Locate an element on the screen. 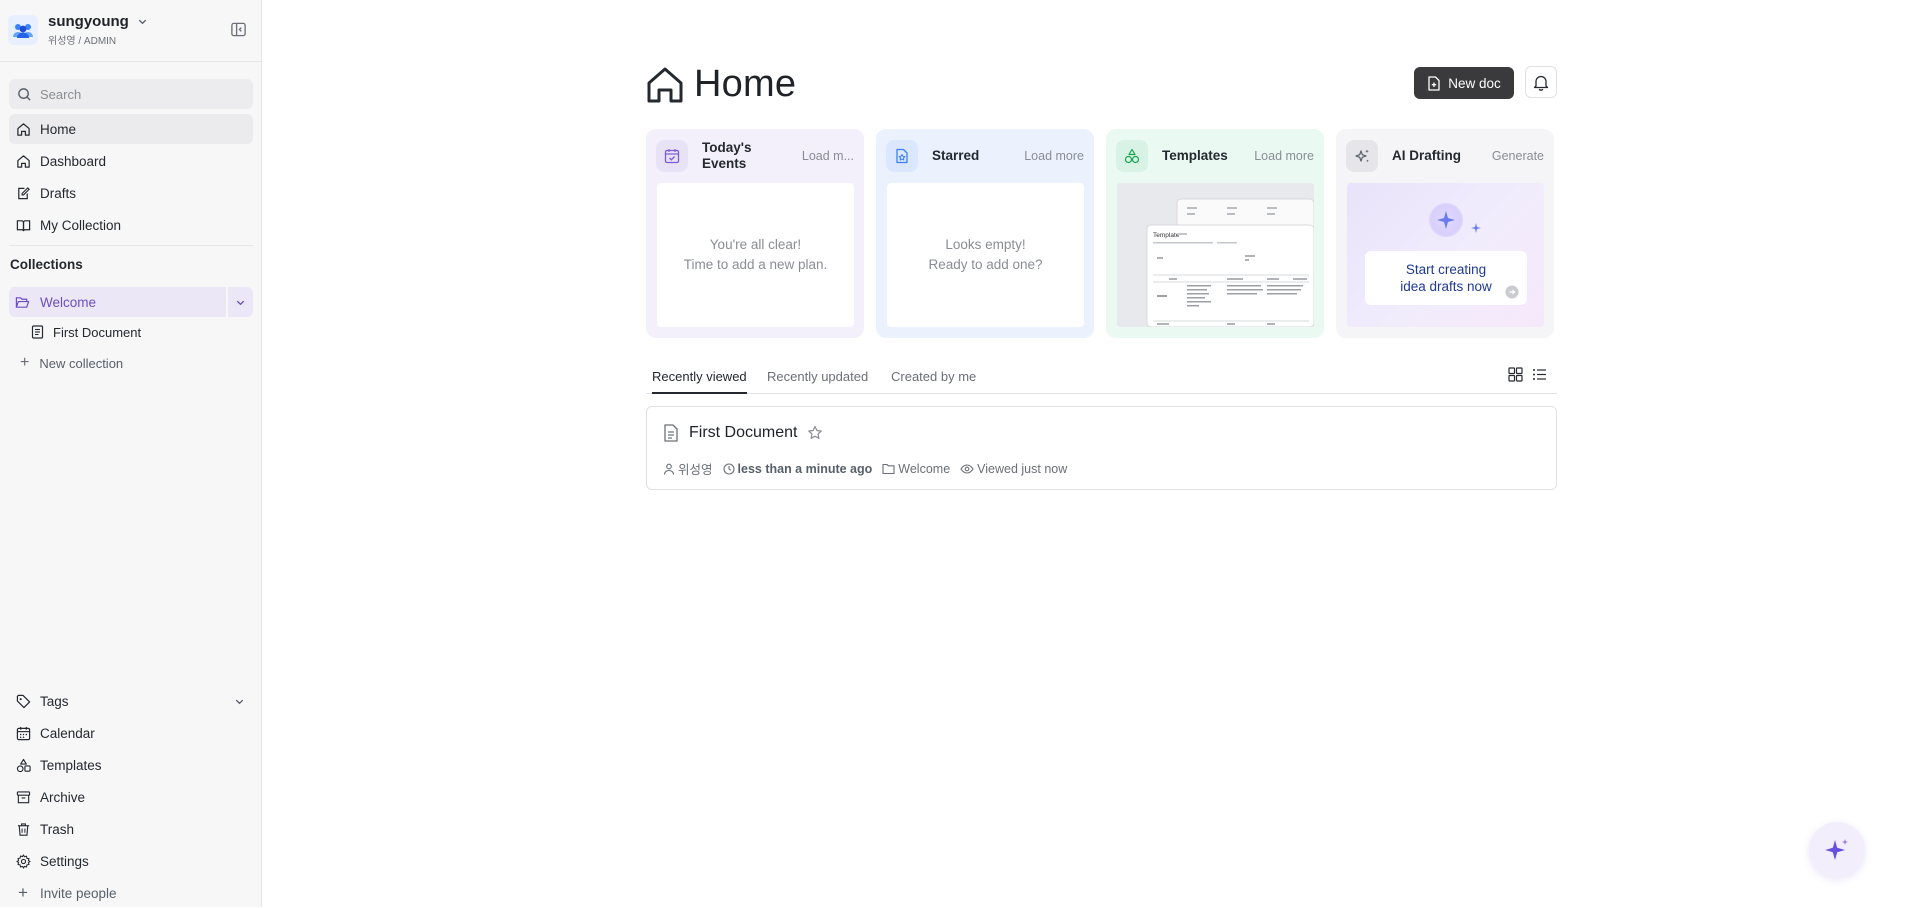  nav-item-settings: Settings is located at coordinates (131, 861).